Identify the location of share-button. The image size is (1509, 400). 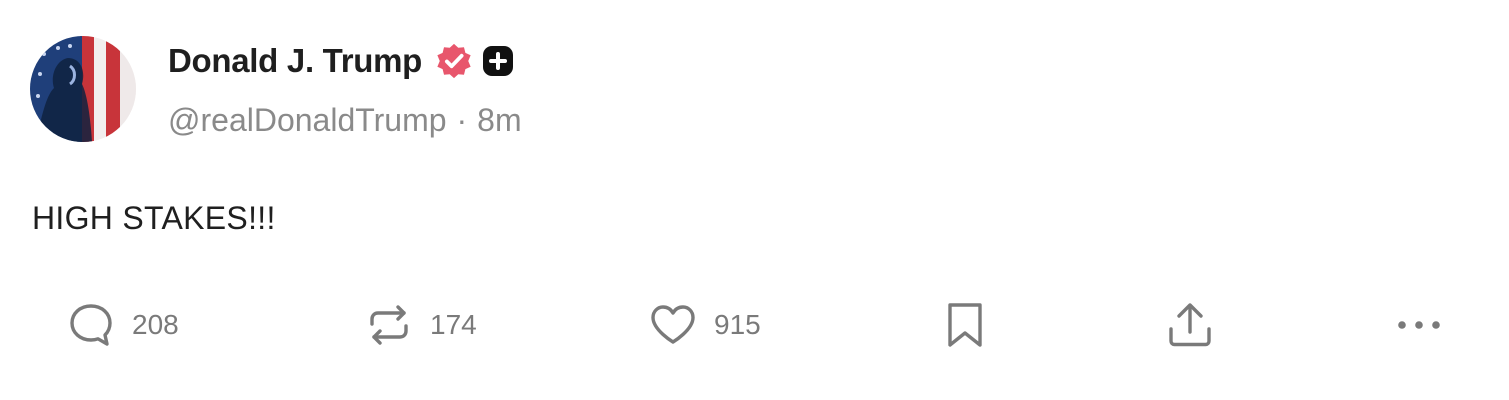
(1190, 325).